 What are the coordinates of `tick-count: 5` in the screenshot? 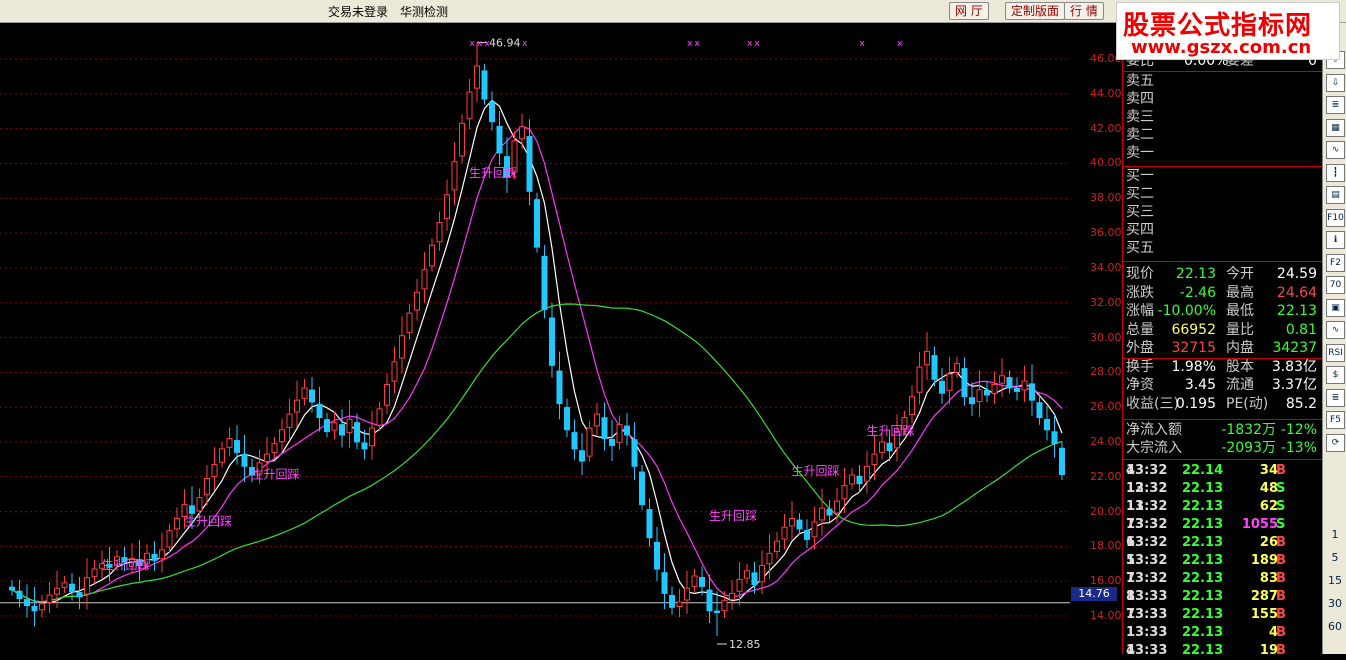 It's located at (1131, 560).